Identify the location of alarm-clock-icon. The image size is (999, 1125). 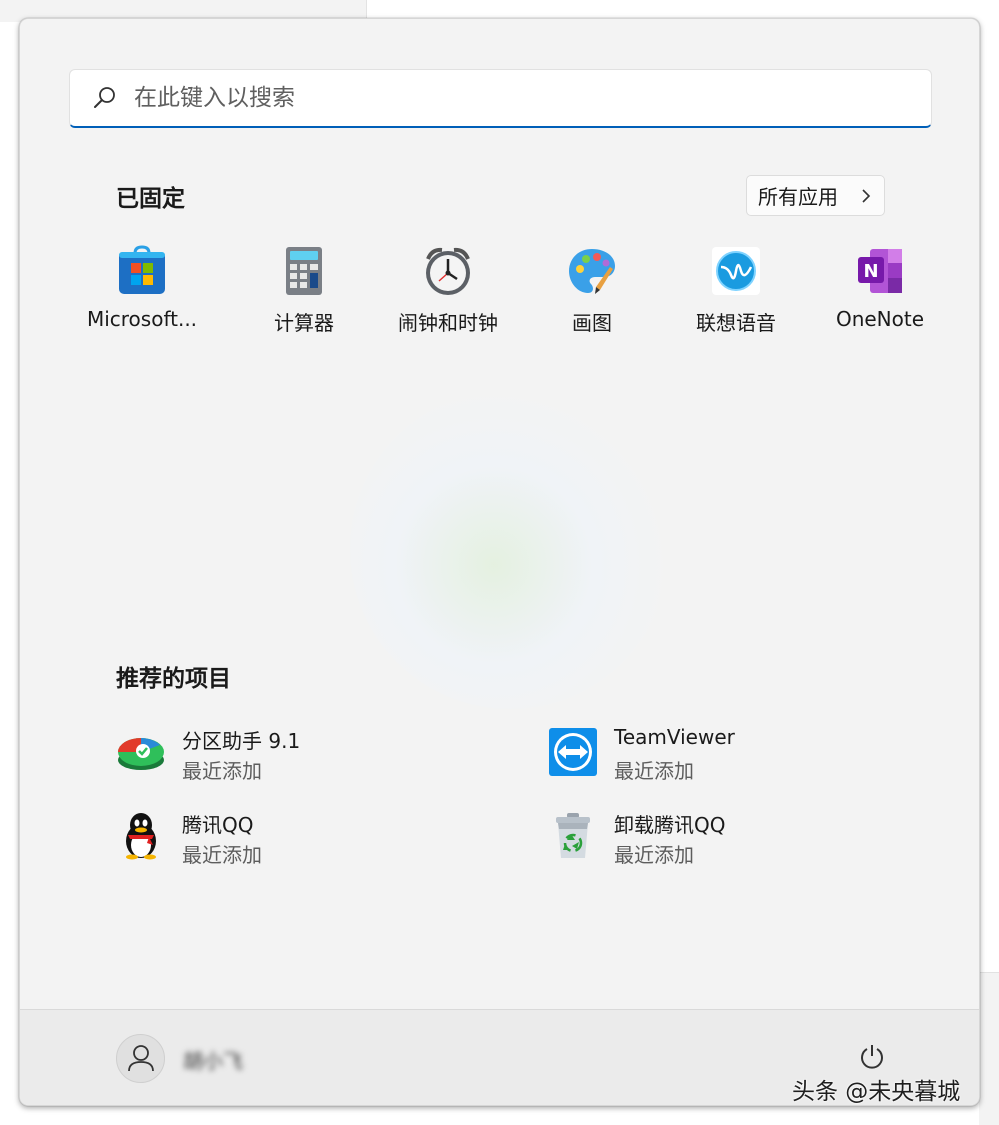
(448, 271).